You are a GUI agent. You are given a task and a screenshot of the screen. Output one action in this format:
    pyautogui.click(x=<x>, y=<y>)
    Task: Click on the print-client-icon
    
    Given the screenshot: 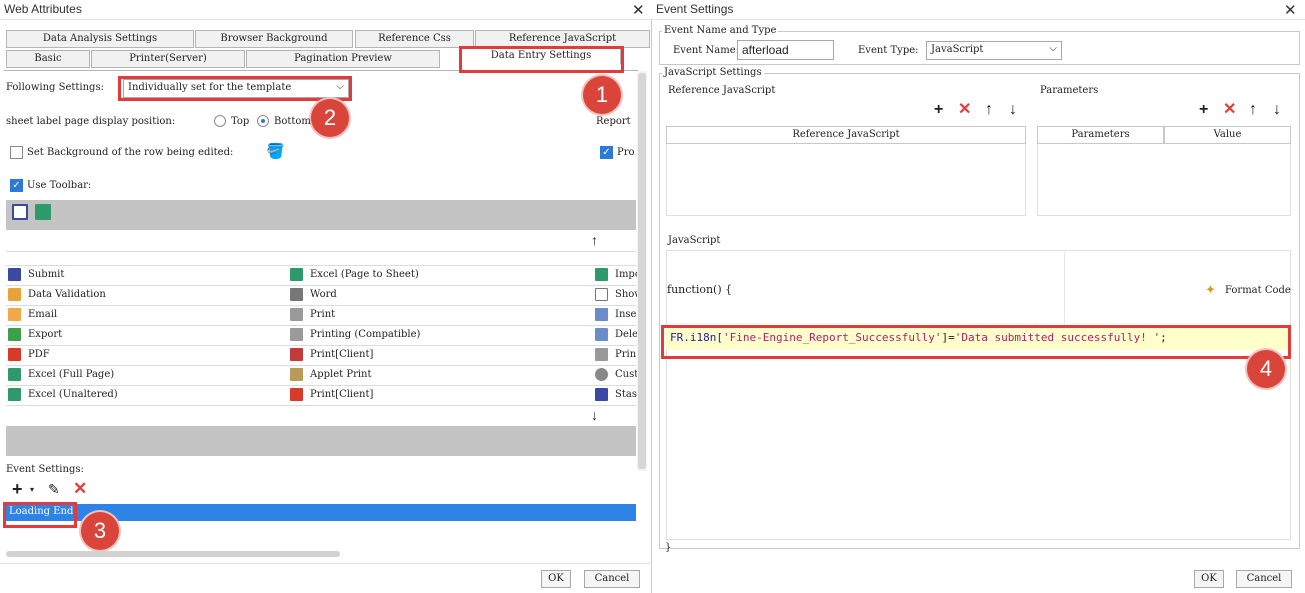 What is the action you would take?
    pyautogui.click(x=296, y=354)
    